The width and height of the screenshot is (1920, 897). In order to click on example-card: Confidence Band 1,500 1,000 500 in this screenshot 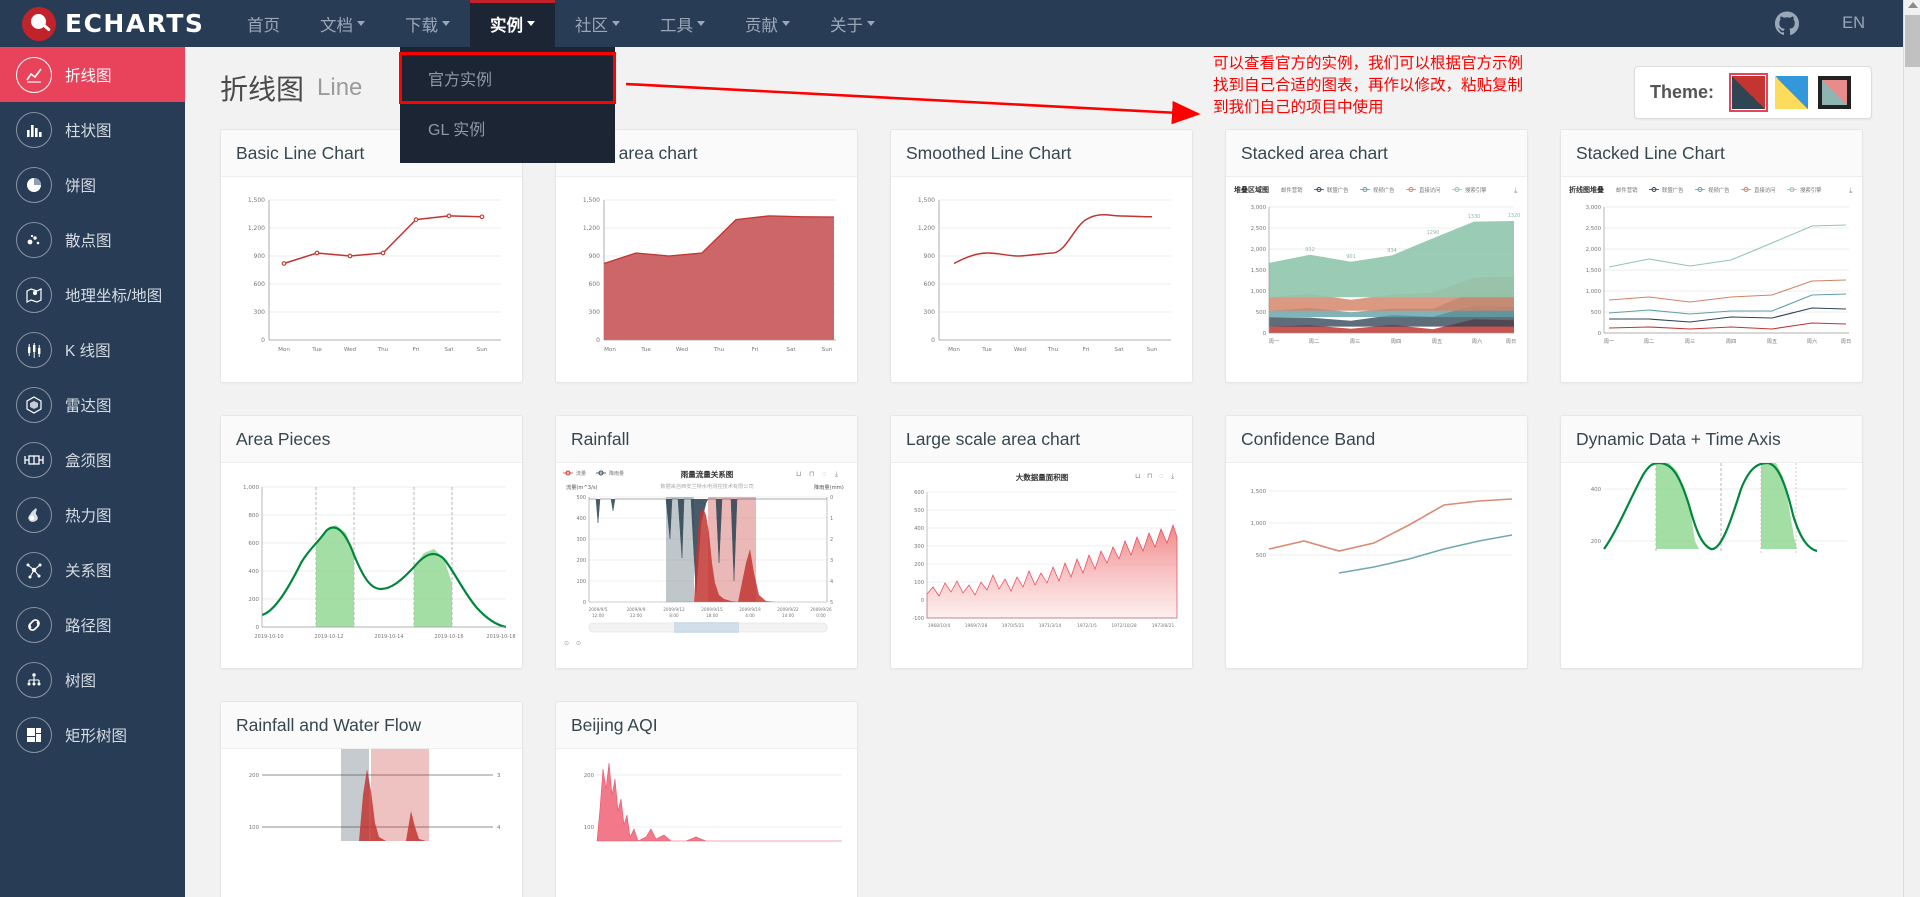, I will do `click(1376, 542)`.